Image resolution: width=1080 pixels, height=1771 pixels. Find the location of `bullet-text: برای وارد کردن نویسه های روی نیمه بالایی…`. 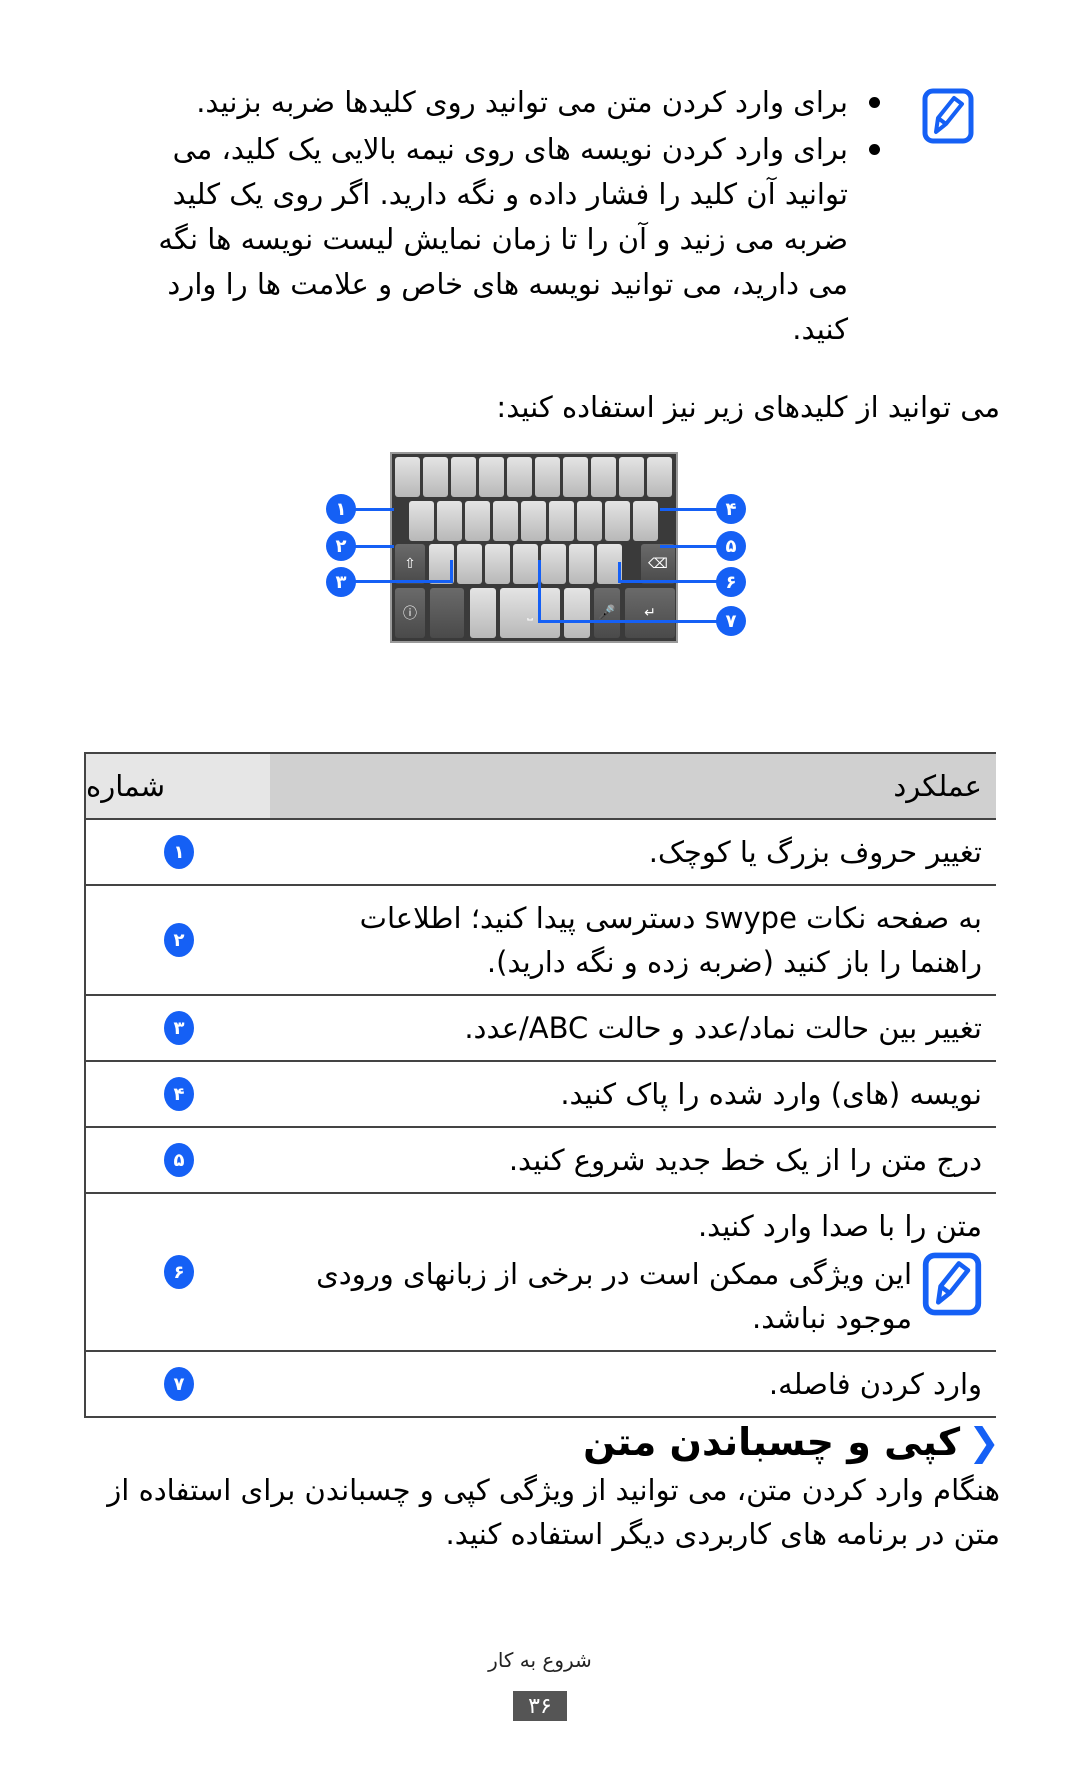

bullet-text: برای وارد کردن نویسه های روی نیمه بالایی… is located at coordinates (503, 239).